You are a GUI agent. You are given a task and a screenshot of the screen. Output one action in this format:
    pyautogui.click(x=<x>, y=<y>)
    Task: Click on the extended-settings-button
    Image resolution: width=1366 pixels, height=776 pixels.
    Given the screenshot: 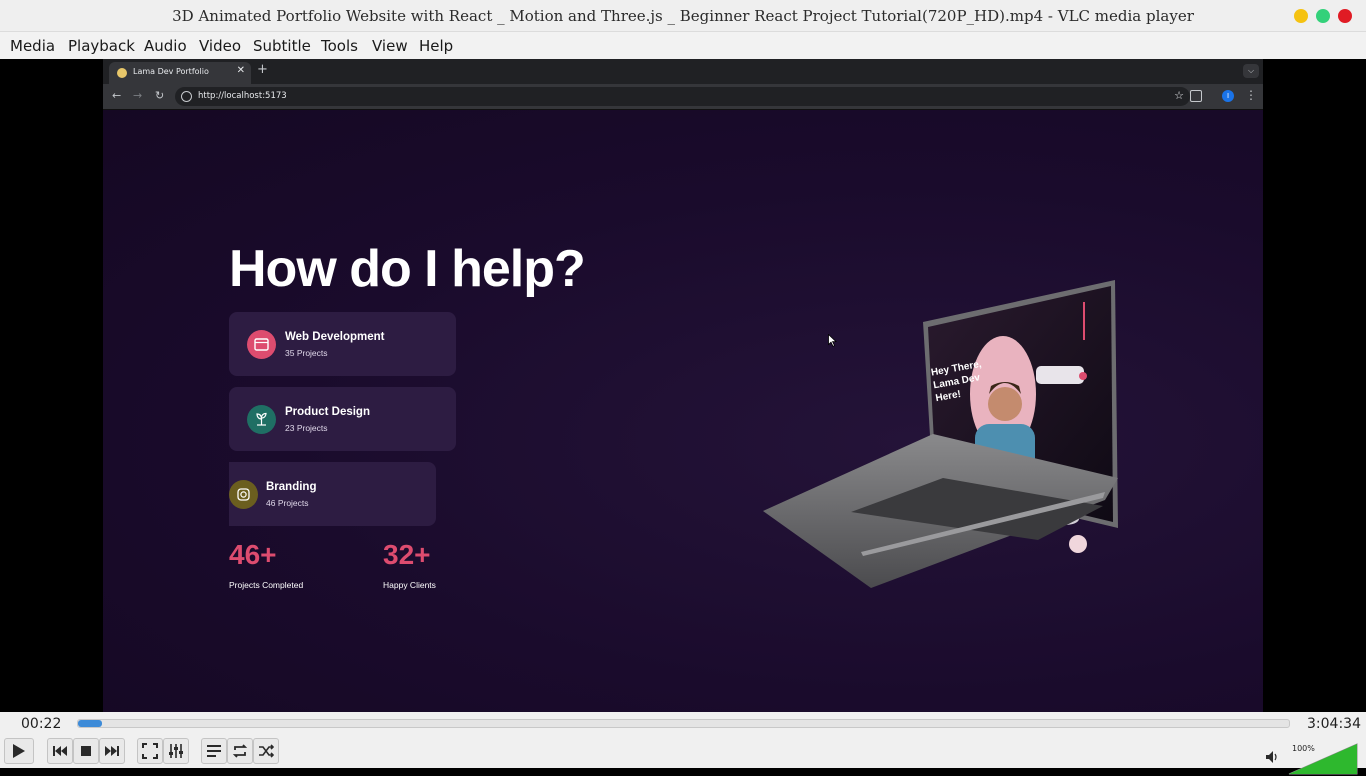 What is the action you would take?
    pyautogui.click(x=176, y=751)
    